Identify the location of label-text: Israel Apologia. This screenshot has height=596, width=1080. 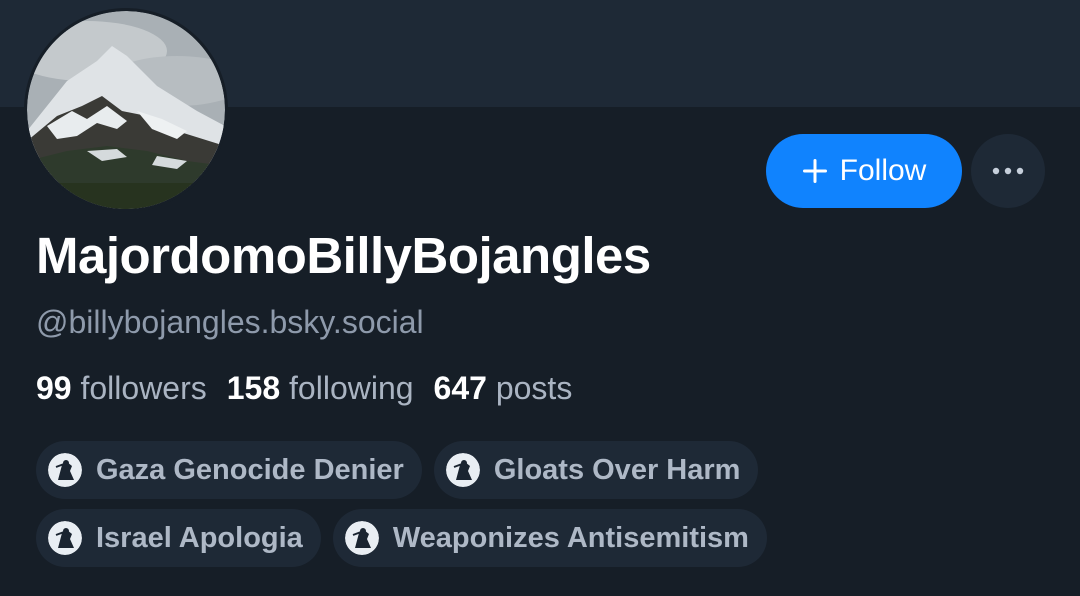
(199, 537).